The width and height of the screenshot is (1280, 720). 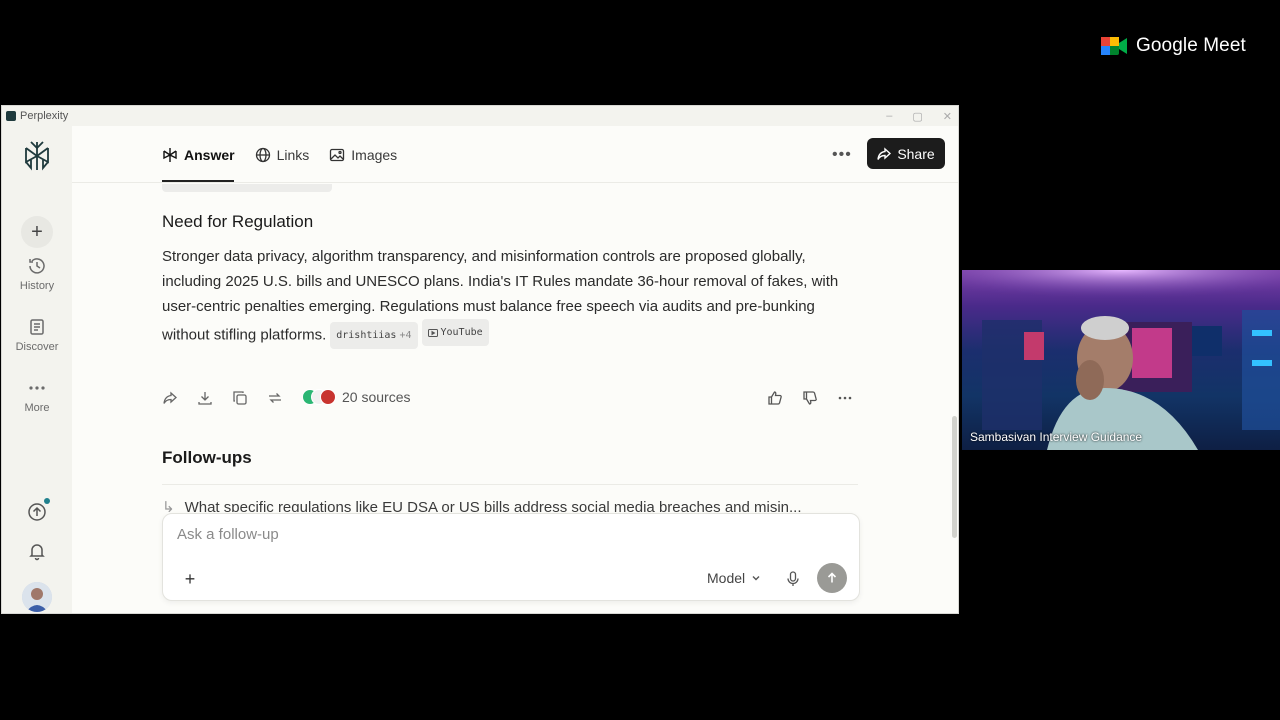 I want to click on citation-chip-youtube: YouTube, so click(x=455, y=332).